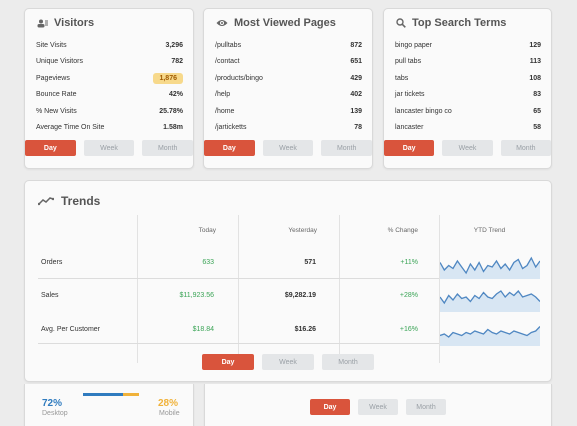 This screenshot has height=426, width=577. I want to click on row-value: 872, so click(356, 45).